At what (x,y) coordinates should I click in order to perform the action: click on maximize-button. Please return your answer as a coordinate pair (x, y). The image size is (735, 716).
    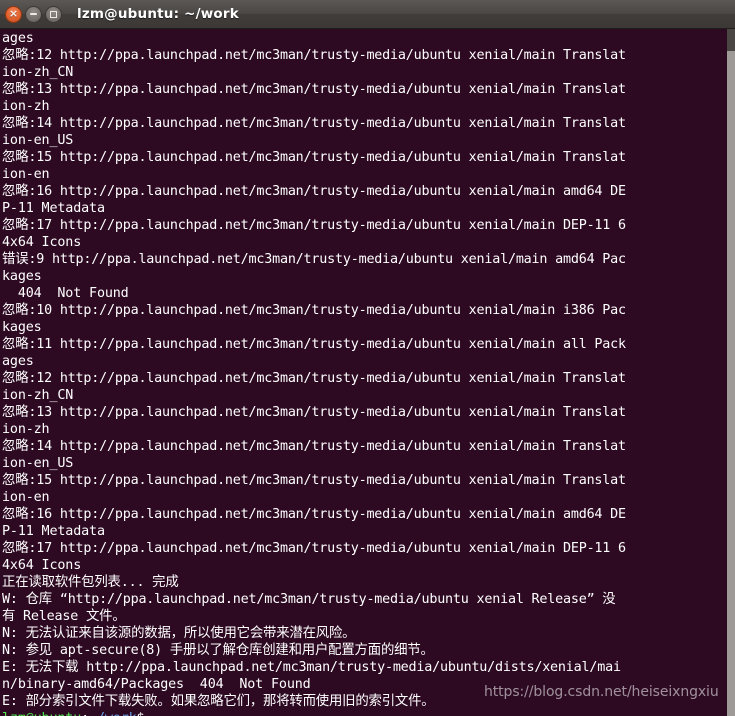
    Looking at the image, I should click on (53, 14).